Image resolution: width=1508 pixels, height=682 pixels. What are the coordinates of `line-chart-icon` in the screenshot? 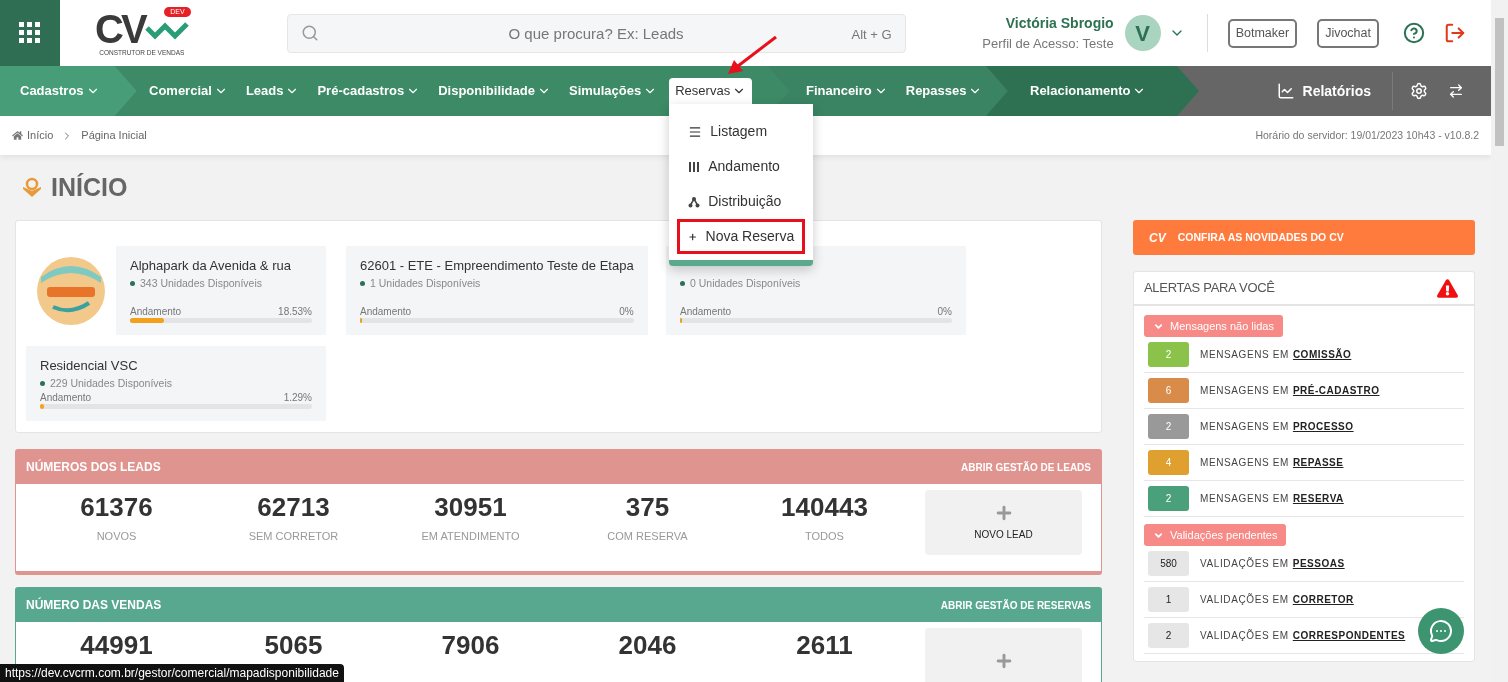 It's located at (1285, 91).